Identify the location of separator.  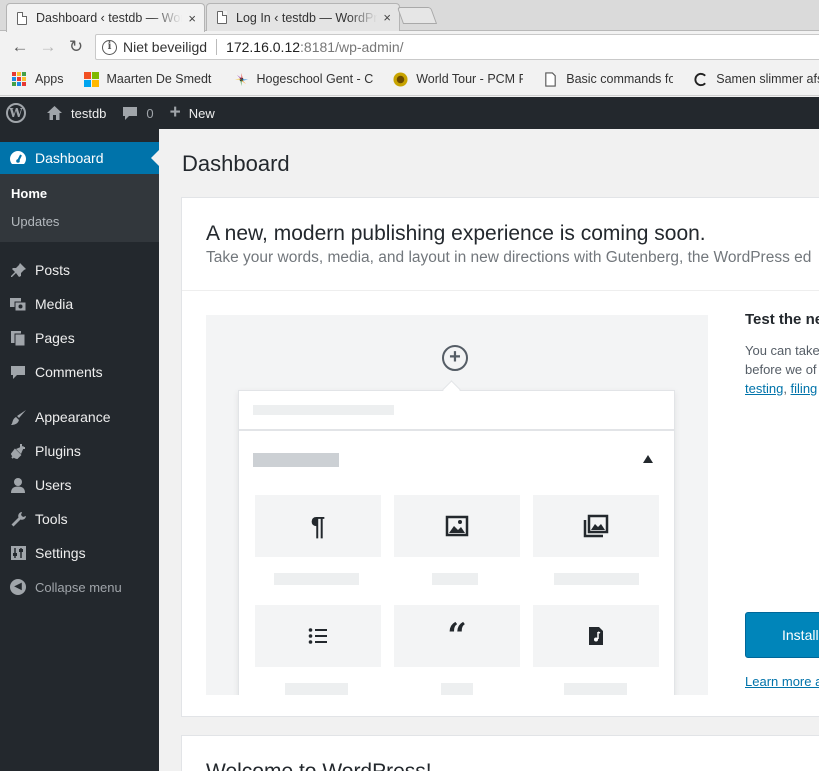
(217, 47).